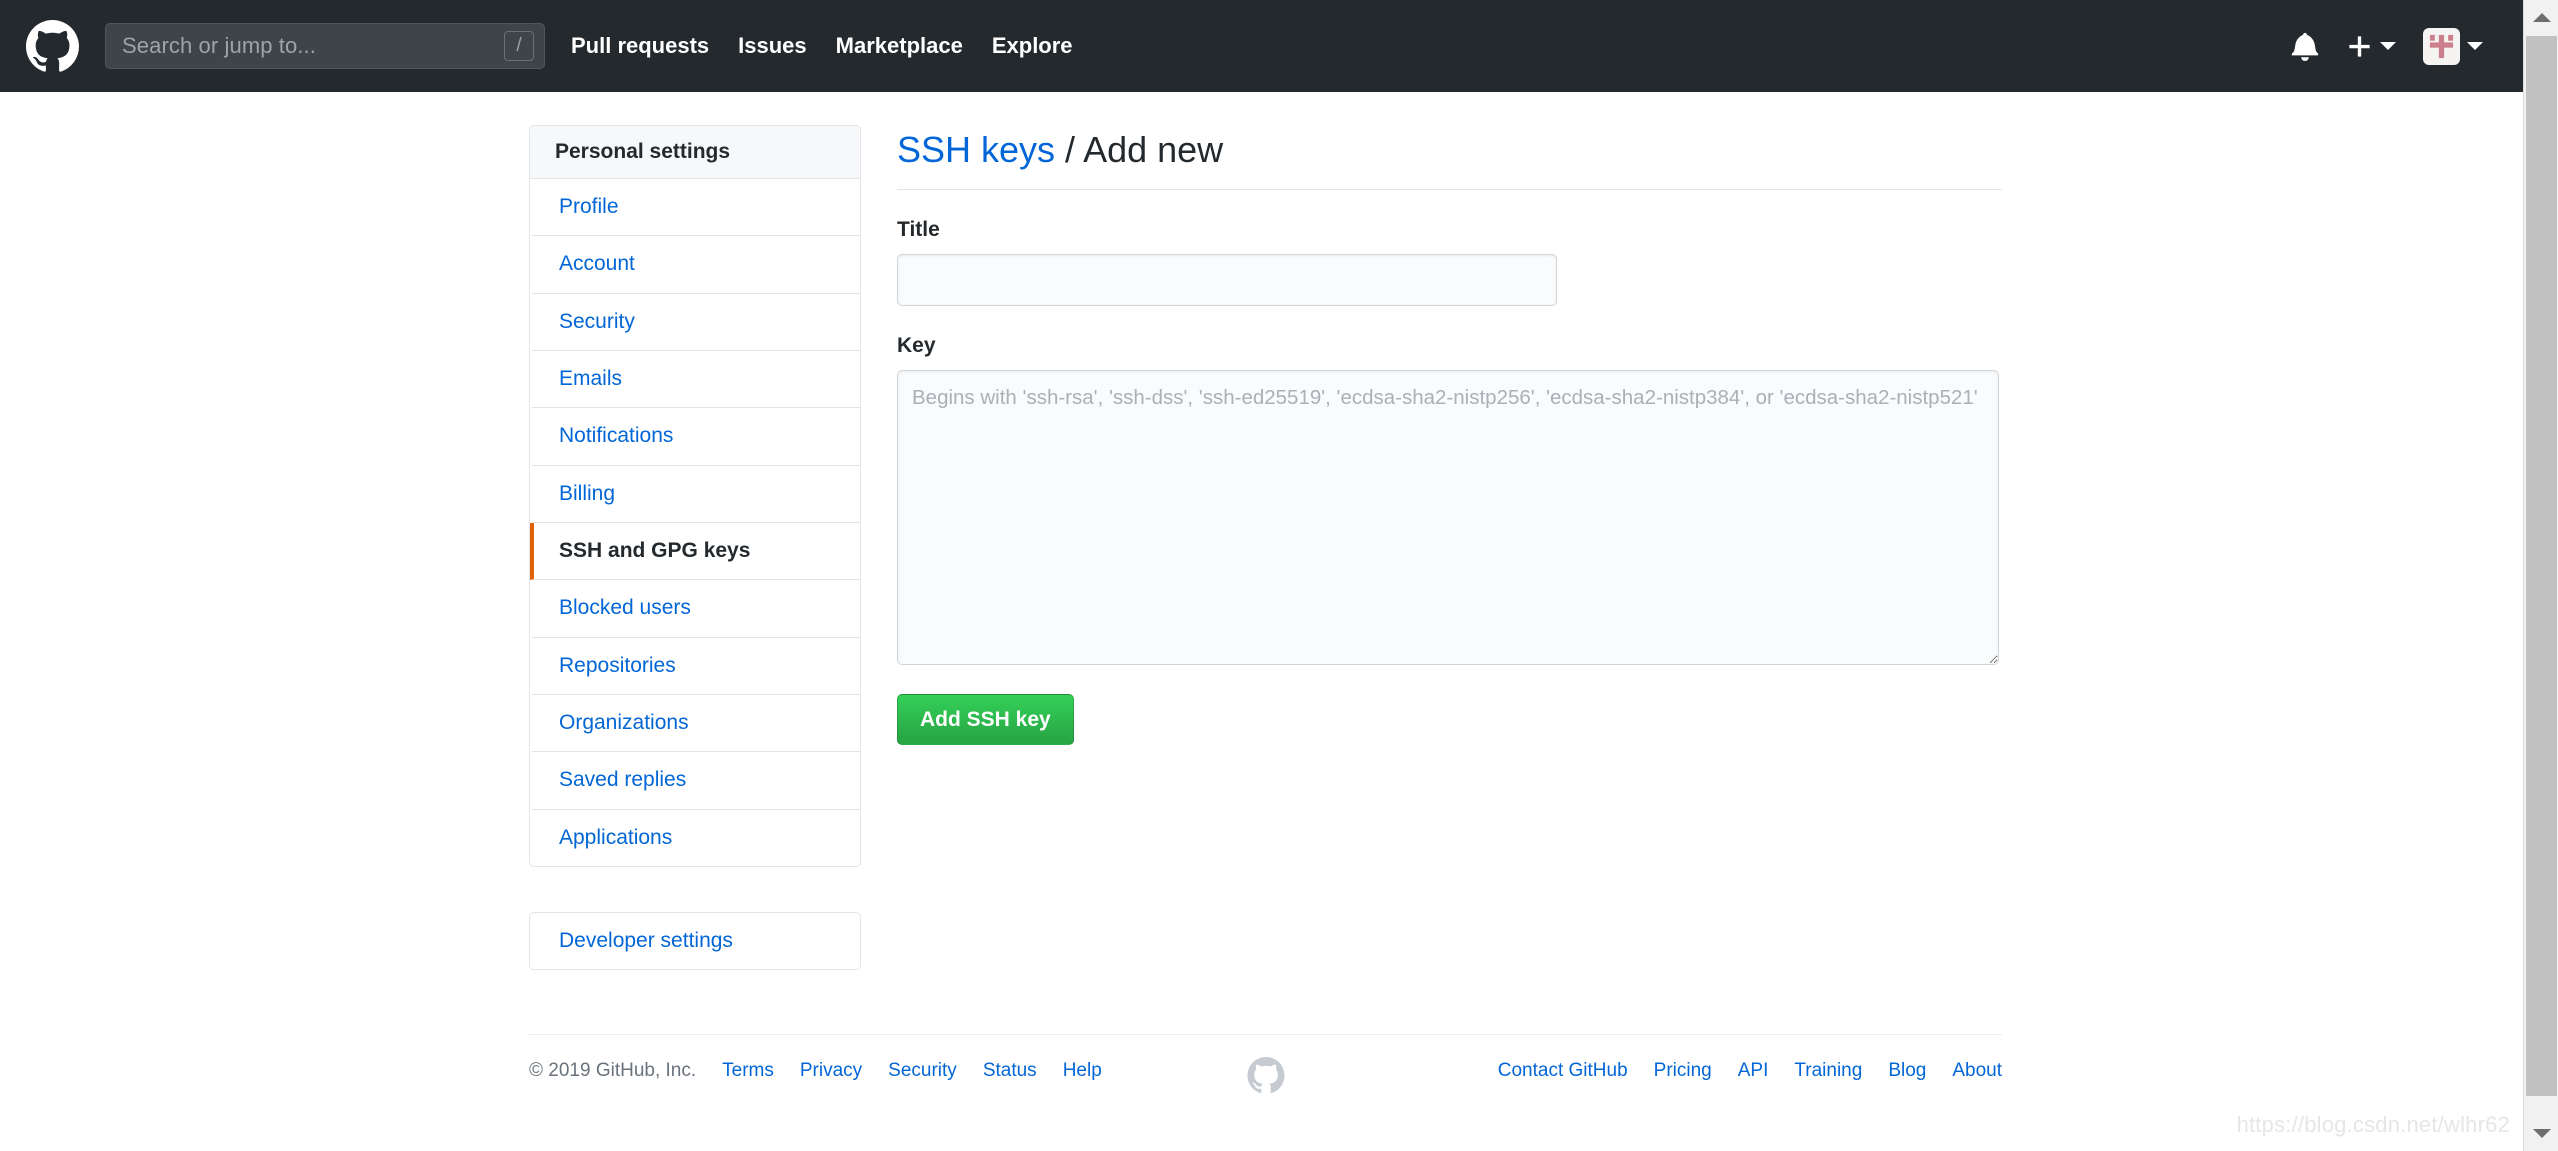 The height and width of the screenshot is (1151, 2558). Describe the element at coordinates (695, 208) in the screenshot. I see `sidebar-item-profile: Profile` at that location.